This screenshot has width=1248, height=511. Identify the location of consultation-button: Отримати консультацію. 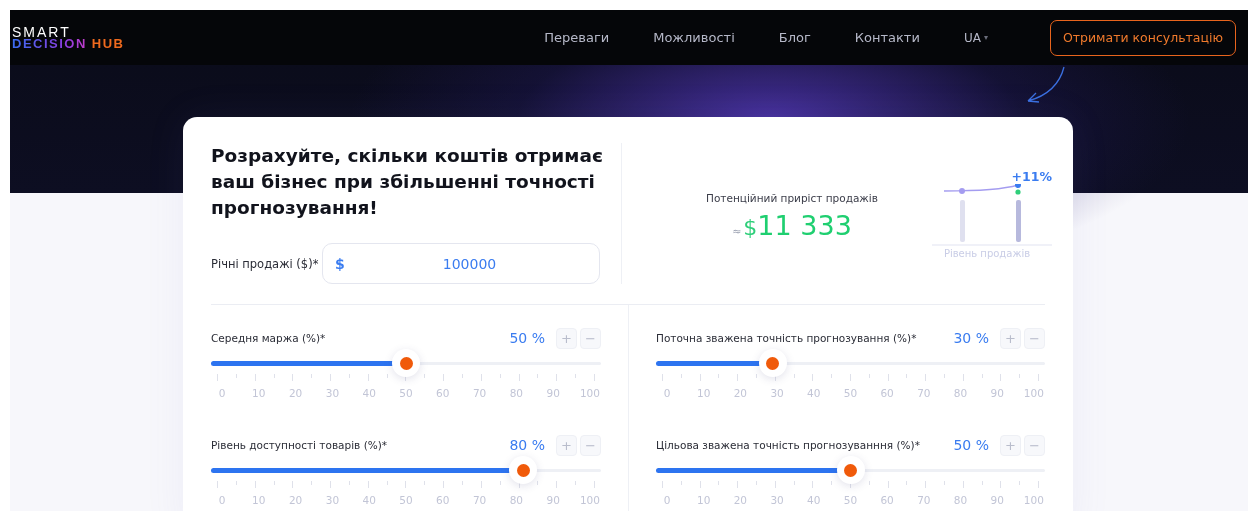
(1142, 37).